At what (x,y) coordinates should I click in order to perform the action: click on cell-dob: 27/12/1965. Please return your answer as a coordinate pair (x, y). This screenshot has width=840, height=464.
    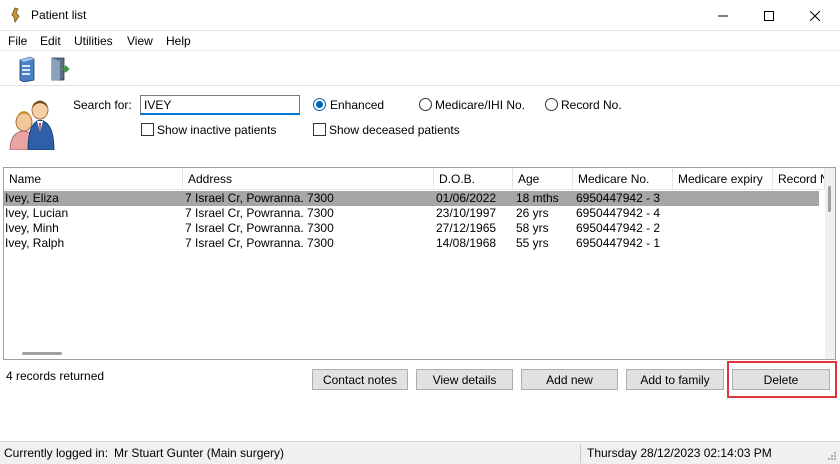
    Looking at the image, I should click on (466, 228).